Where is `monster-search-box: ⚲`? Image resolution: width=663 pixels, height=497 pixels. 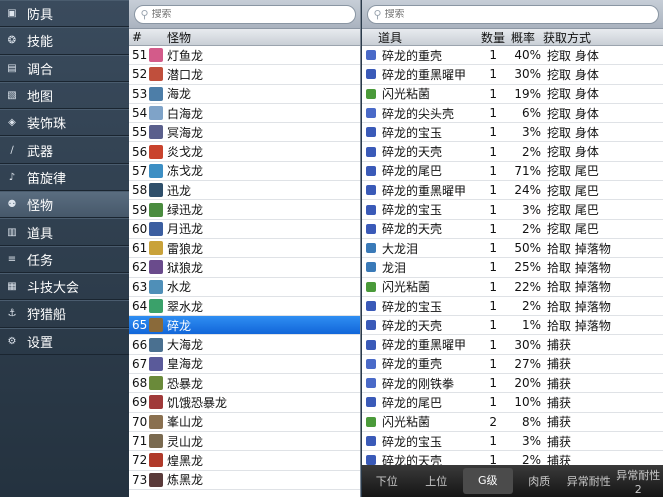 monster-search-box: ⚲ is located at coordinates (244, 14).